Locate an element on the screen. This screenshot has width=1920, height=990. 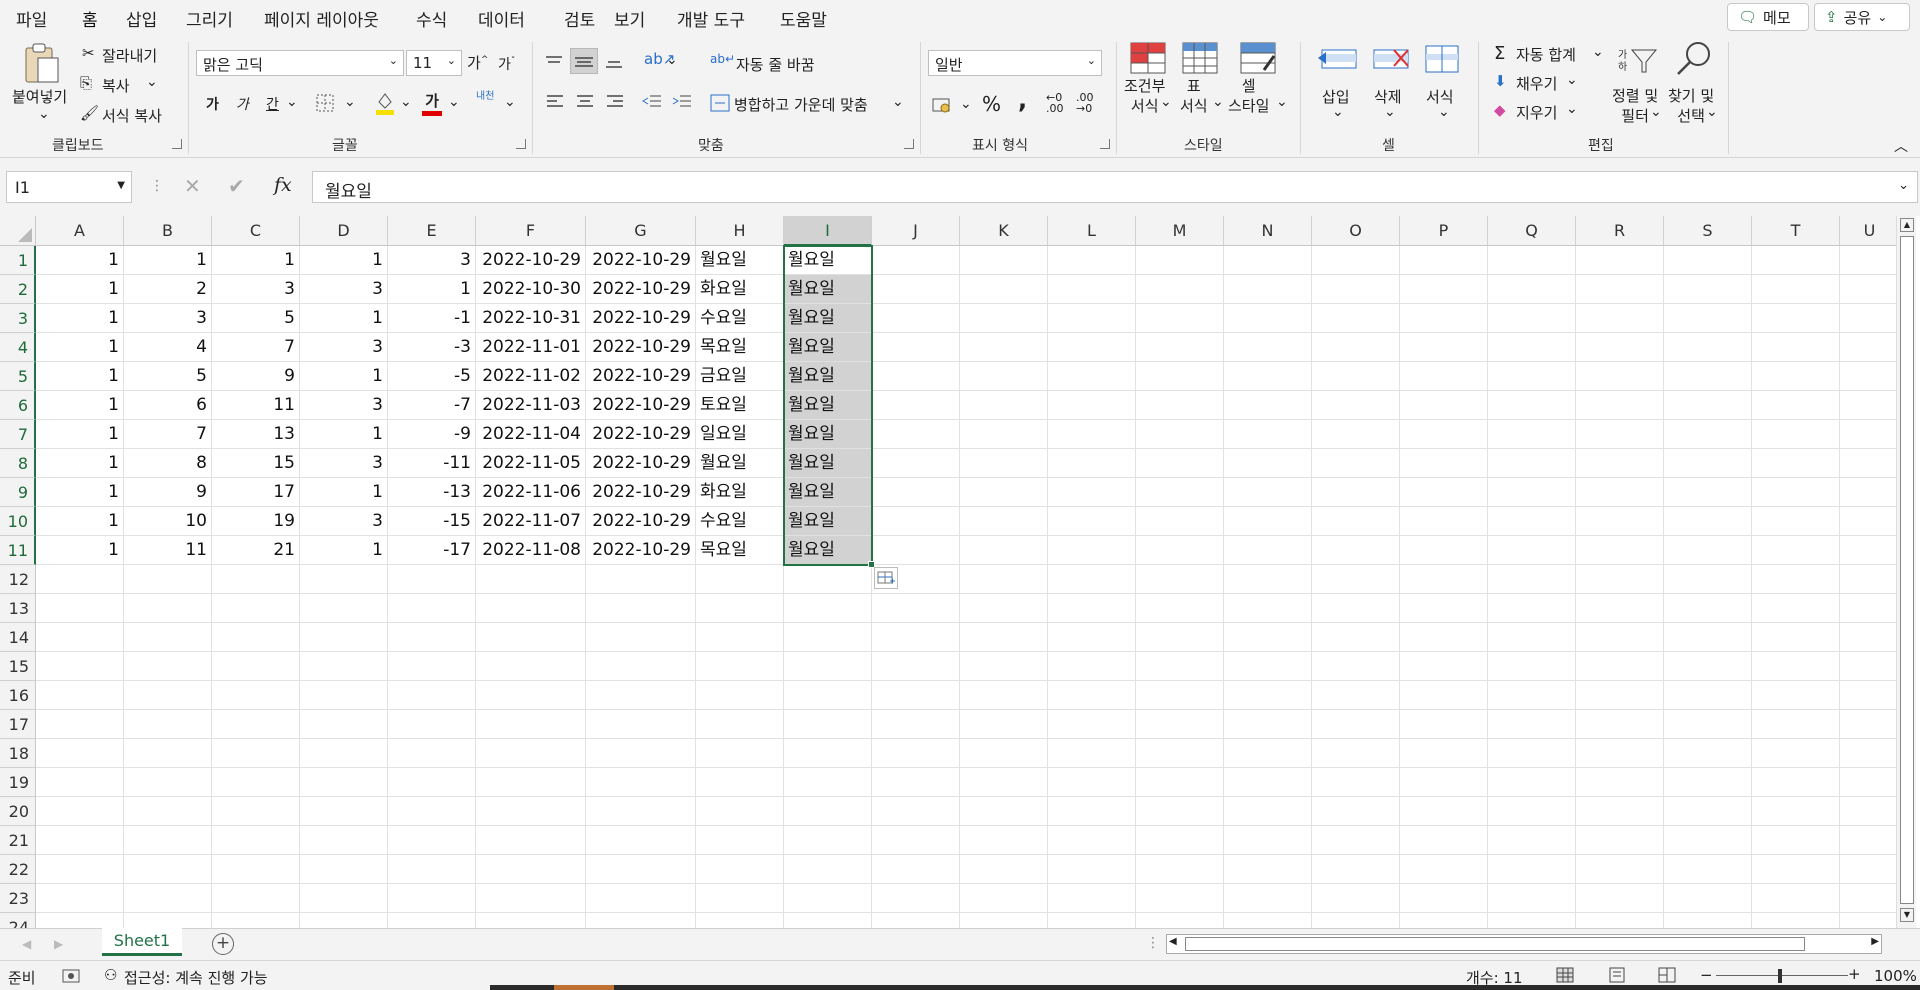
column-header: Q is located at coordinates (1532, 231).